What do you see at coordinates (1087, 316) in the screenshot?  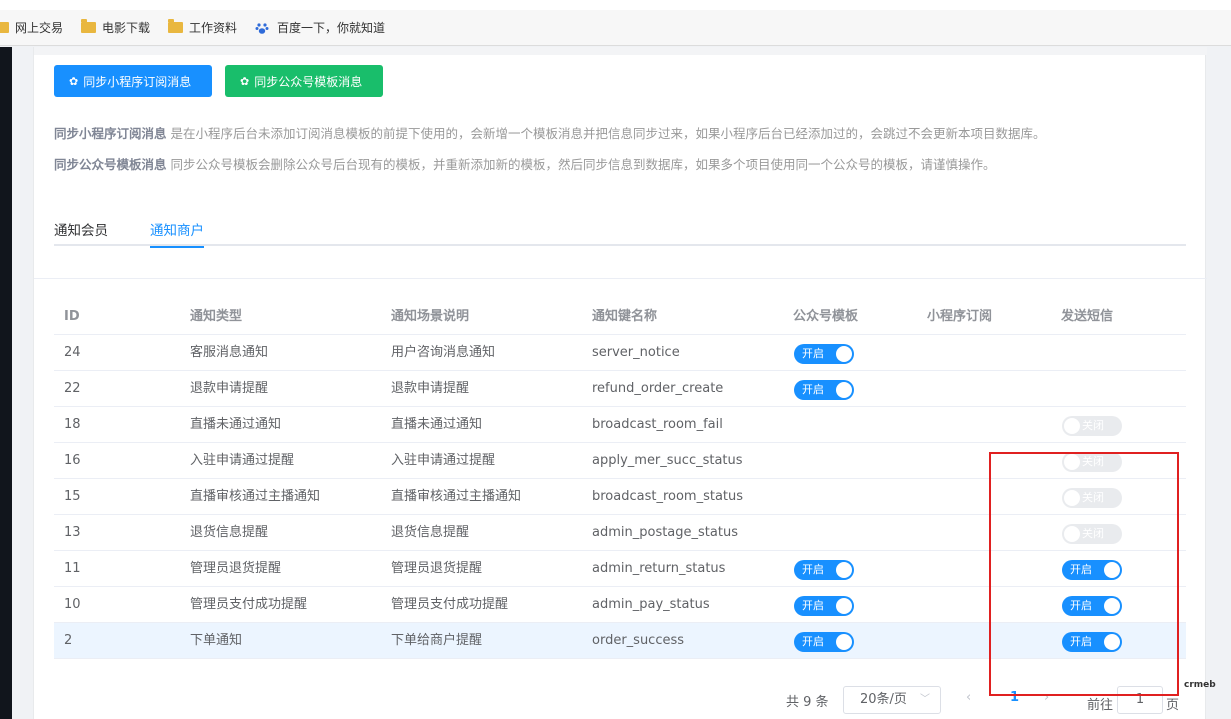 I see `header-sms: 发送短信` at bounding box center [1087, 316].